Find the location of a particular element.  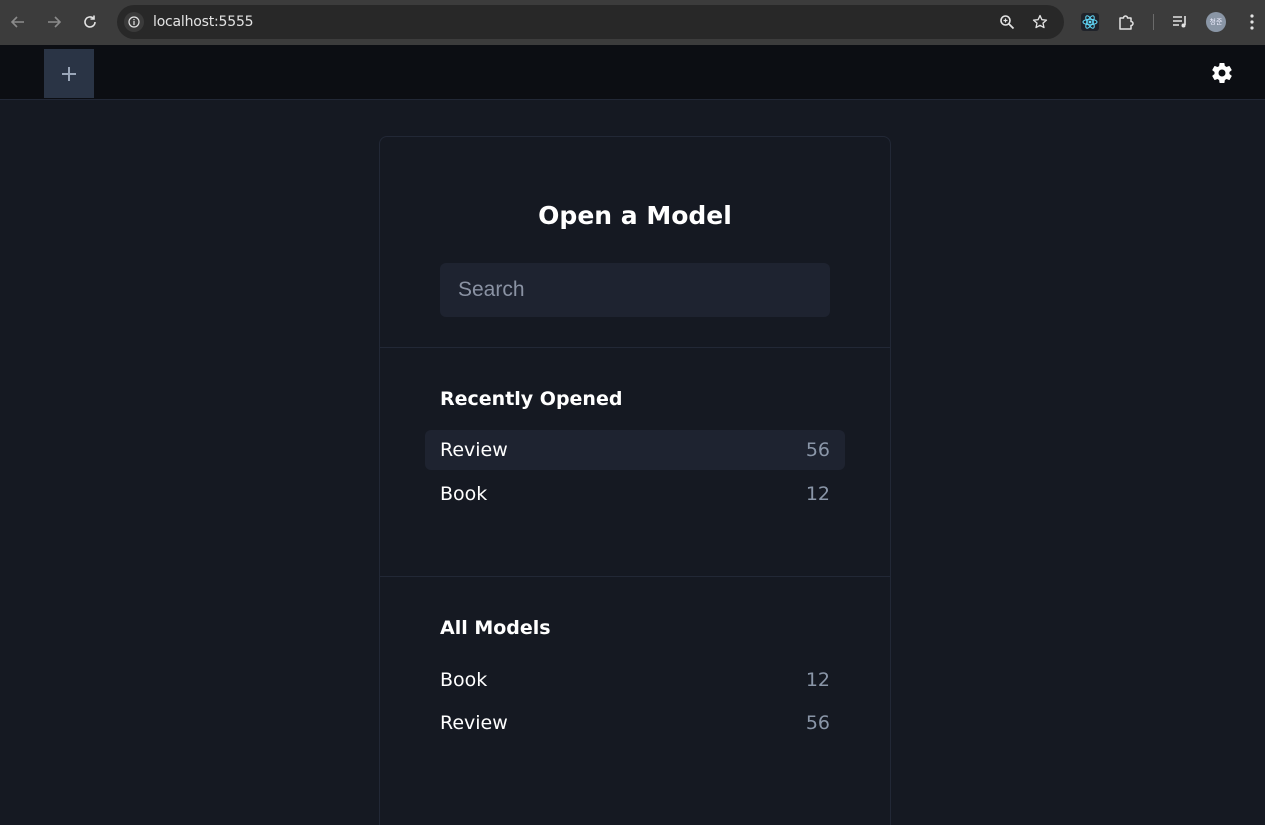

browser-menu-icon is located at coordinates (1252, 22).